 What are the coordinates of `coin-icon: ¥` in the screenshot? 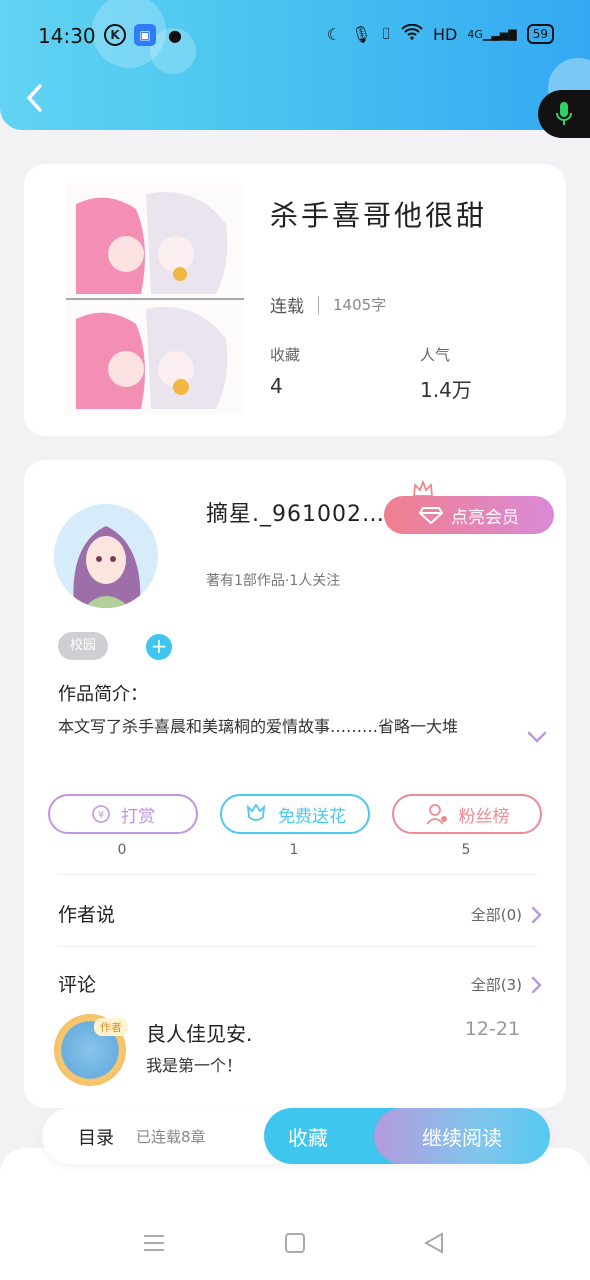 It's located at (101, 814).